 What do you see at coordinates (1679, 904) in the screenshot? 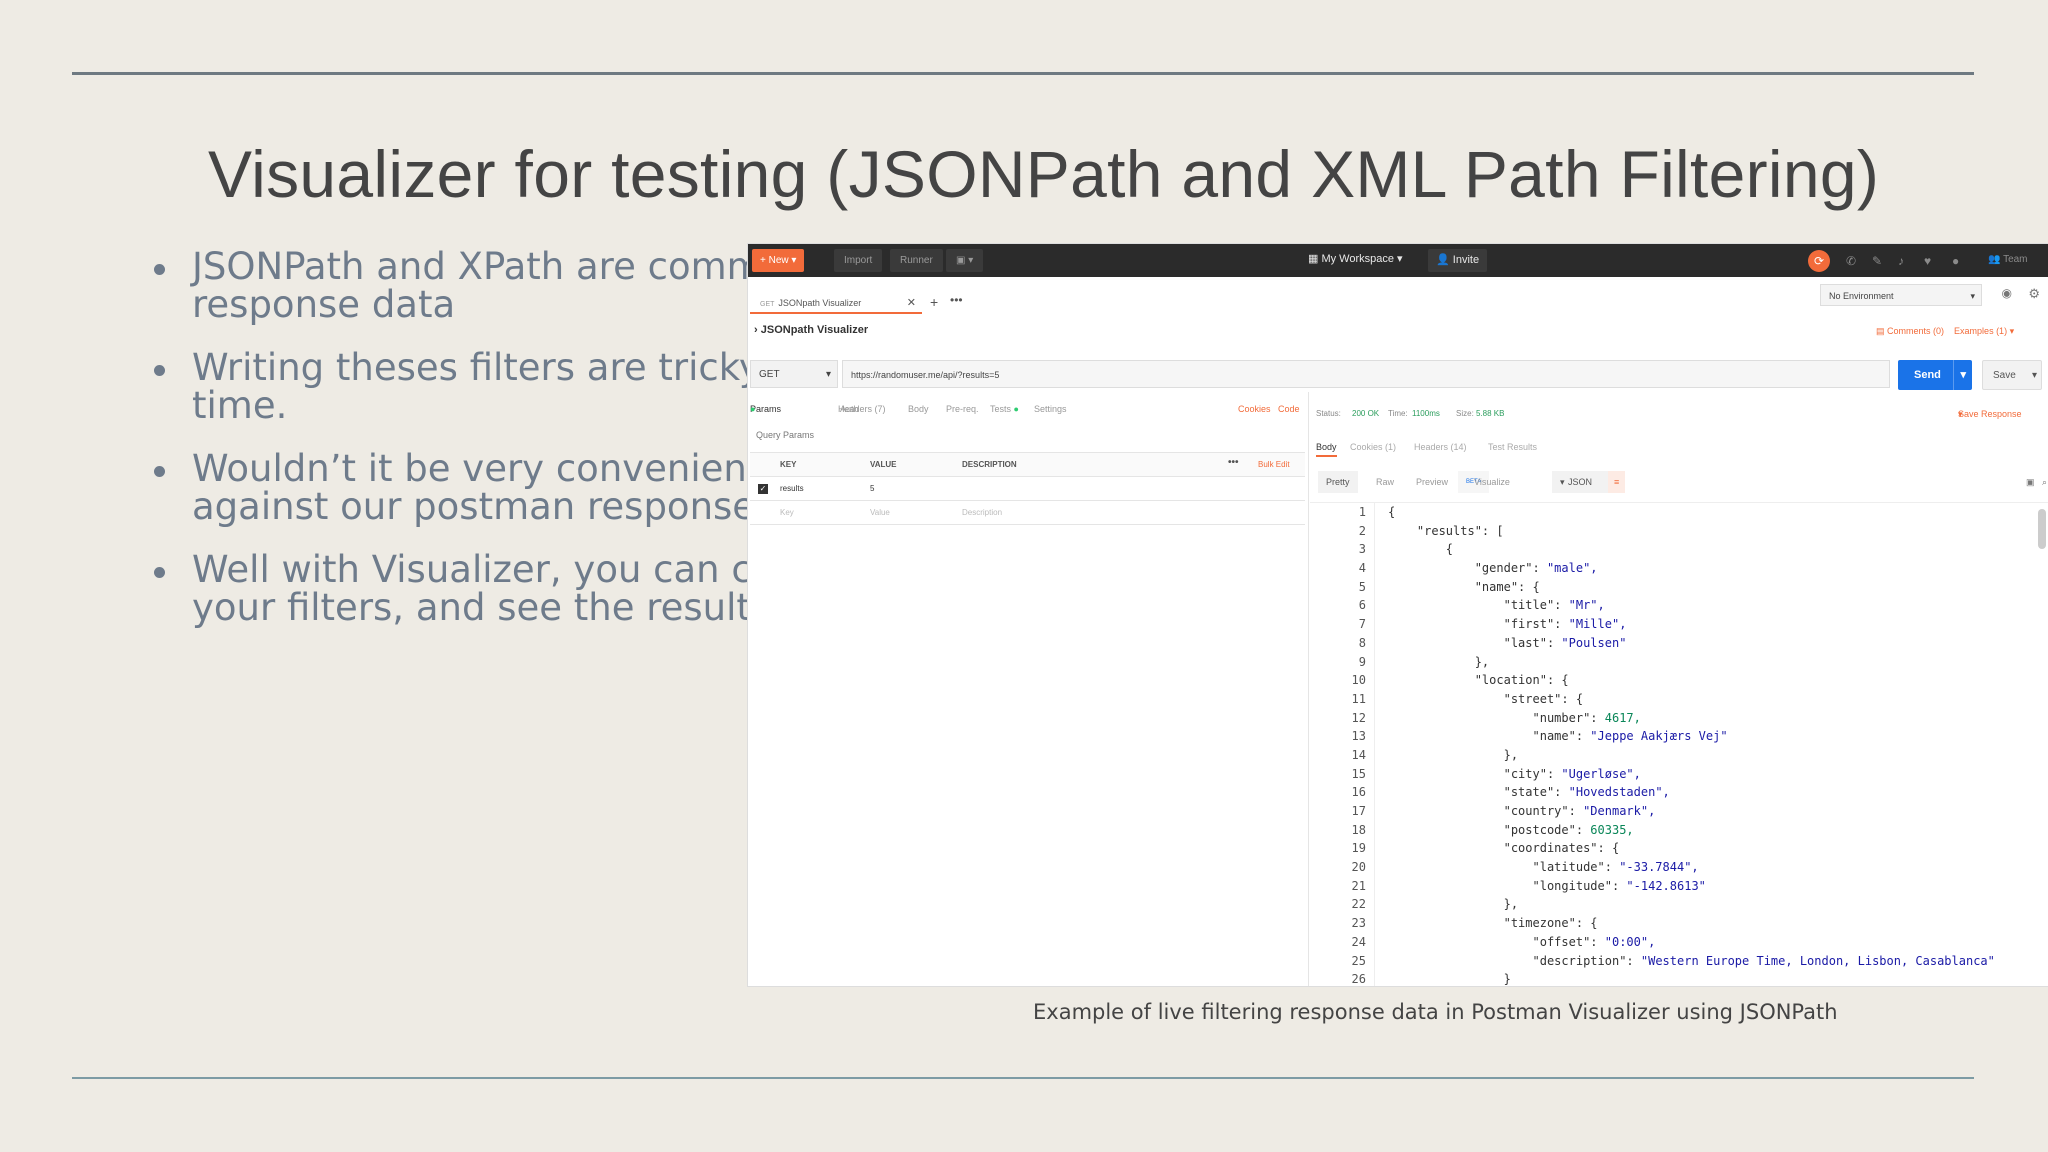
I see `code-line: 22 },` at bounding box center [1679, 904].